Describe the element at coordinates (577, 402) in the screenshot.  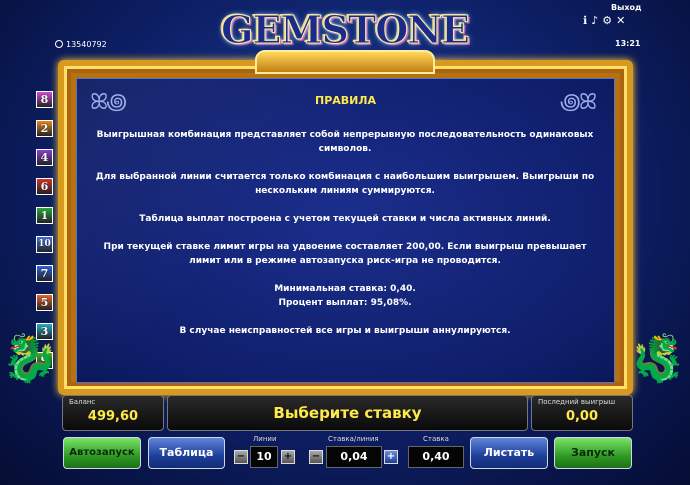
I see `last-win-label: Последний выигрыш` at that location.